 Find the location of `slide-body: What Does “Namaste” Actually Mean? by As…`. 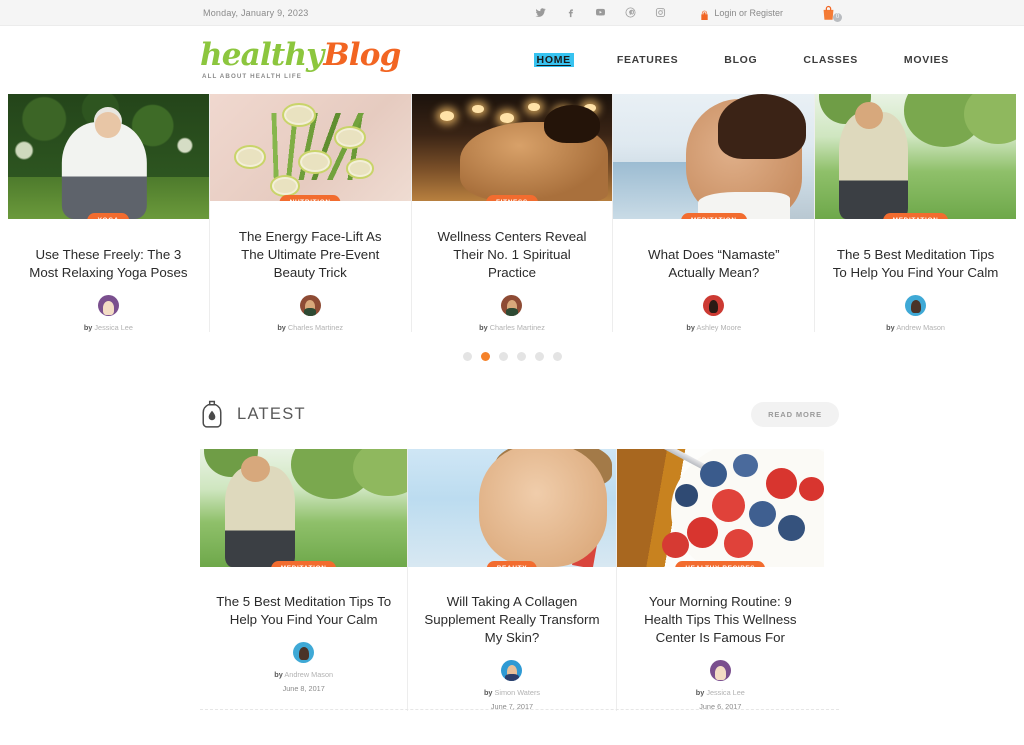

slide-body: What Does “Namaste” Actually Mean? by As… is located at coordinates (713, 275).